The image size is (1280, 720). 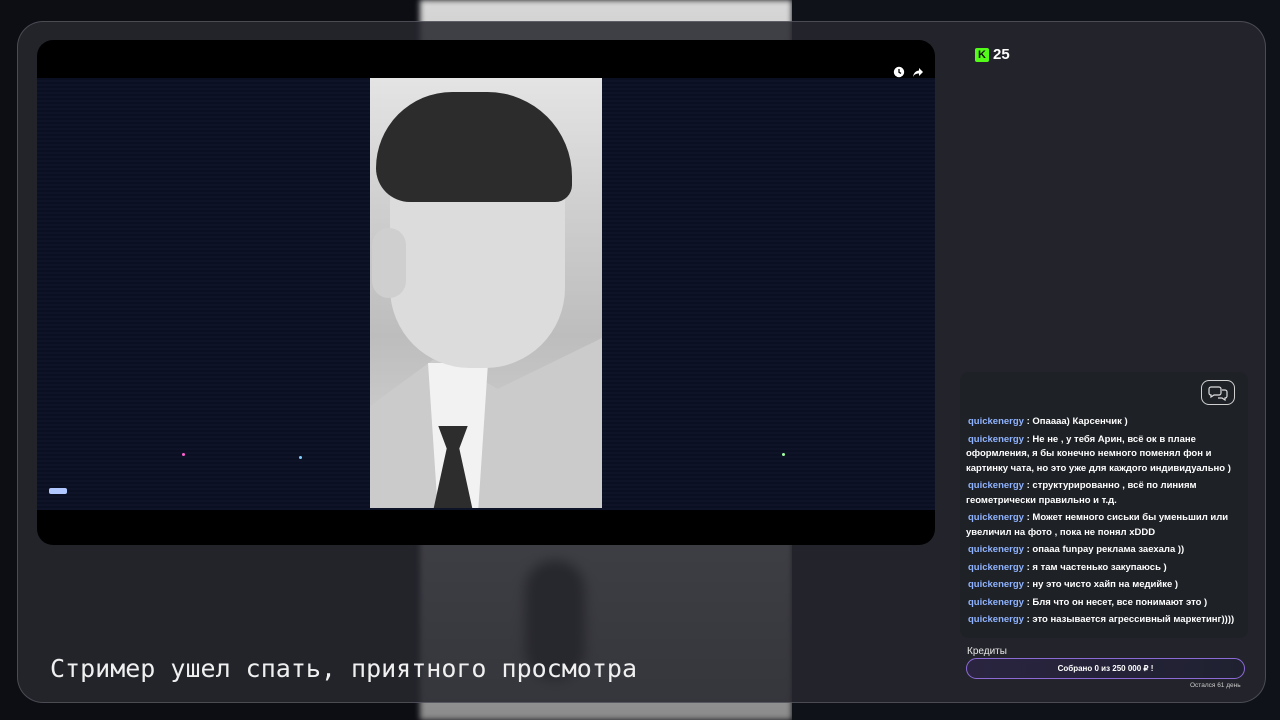 I want to click on chat-text: : Бля что он несет, все понимают это ), so click(x=1115, y=602).